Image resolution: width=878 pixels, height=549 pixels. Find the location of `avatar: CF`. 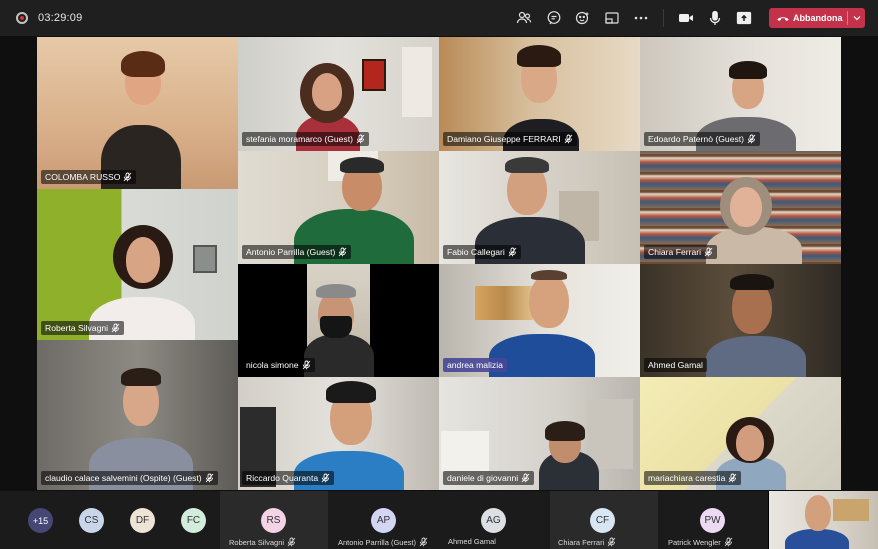

avatar: CF is located at coordinates (602, 520).